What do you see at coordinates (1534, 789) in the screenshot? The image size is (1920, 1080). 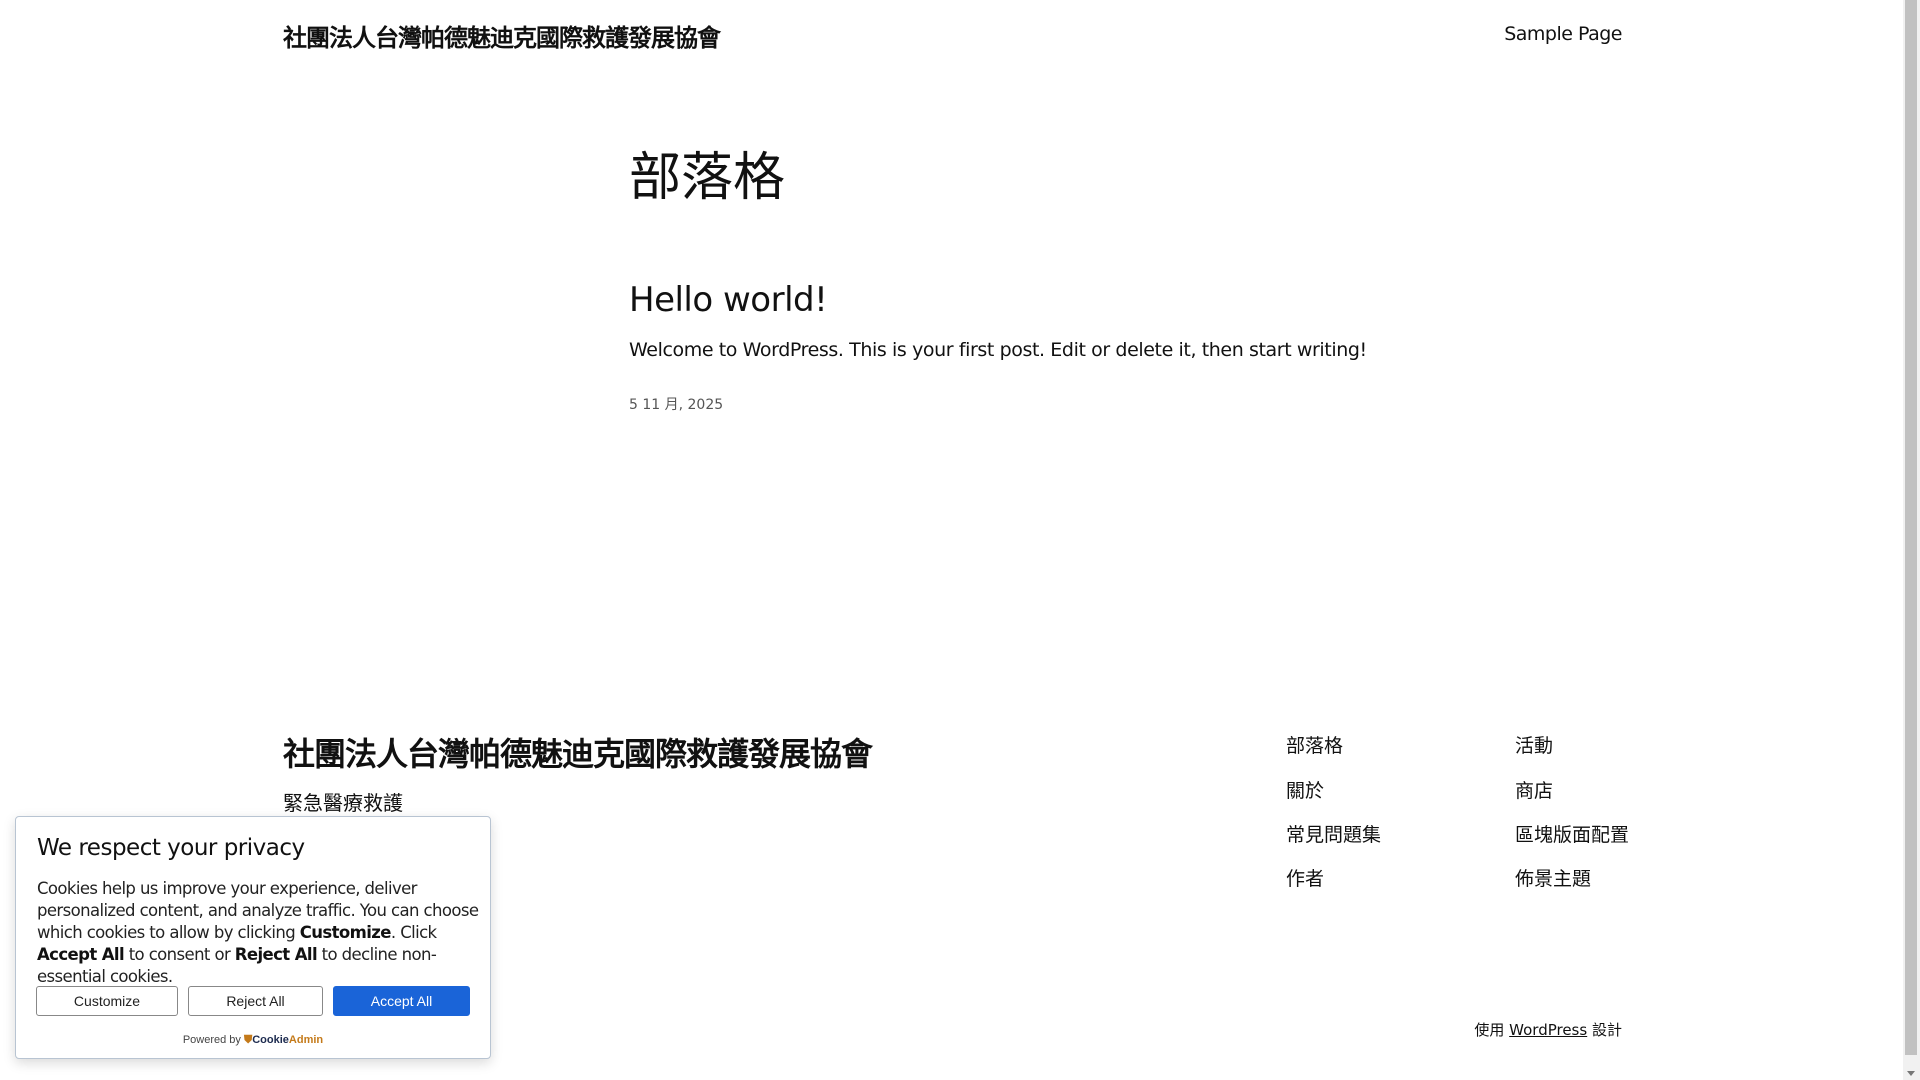 I see `footer-nav-shop: 商店` at bounding box center [1534, 789].